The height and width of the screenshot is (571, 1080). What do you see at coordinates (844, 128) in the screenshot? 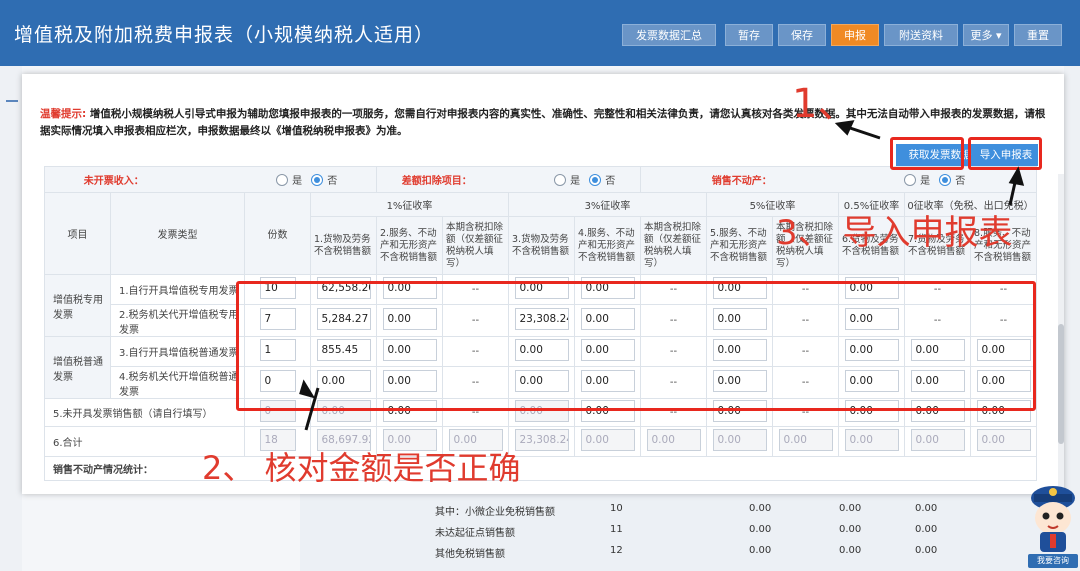
I see `arrow-step1-head` at bounding box center [844, 128].